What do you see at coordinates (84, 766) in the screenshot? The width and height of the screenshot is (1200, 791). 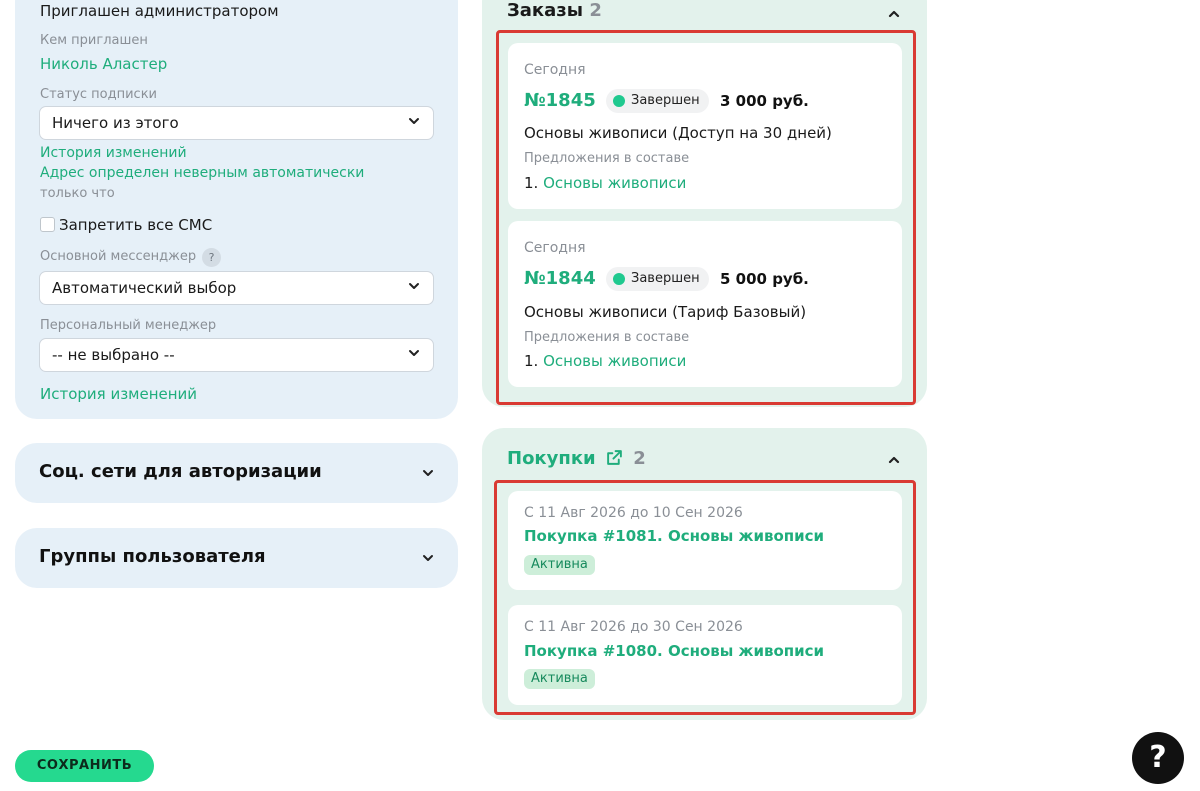 I see `save-button: СОХРАНИТЬ` at bounding box center [84, 766].